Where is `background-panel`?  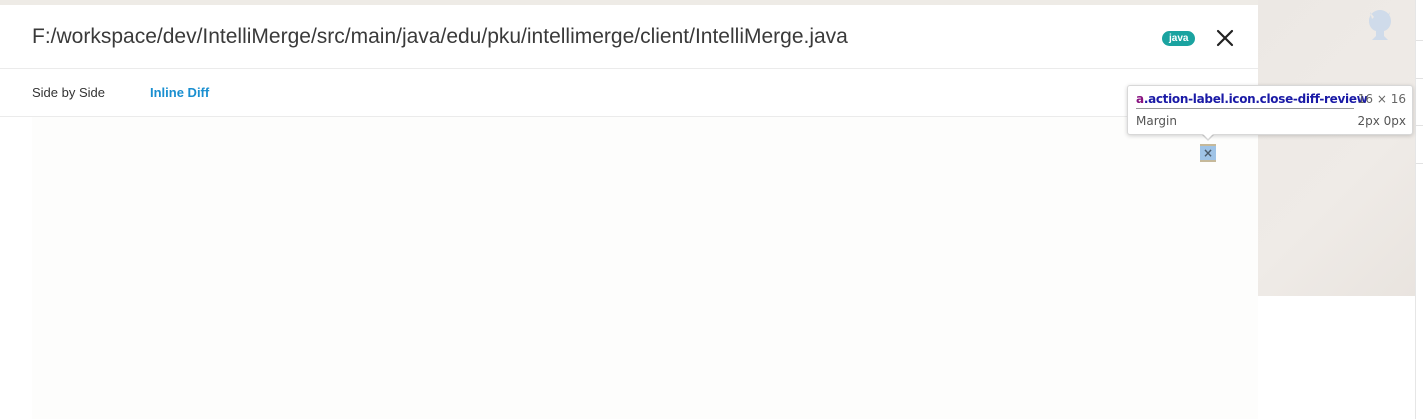 background-panel is located at coordinates (1336, 148).